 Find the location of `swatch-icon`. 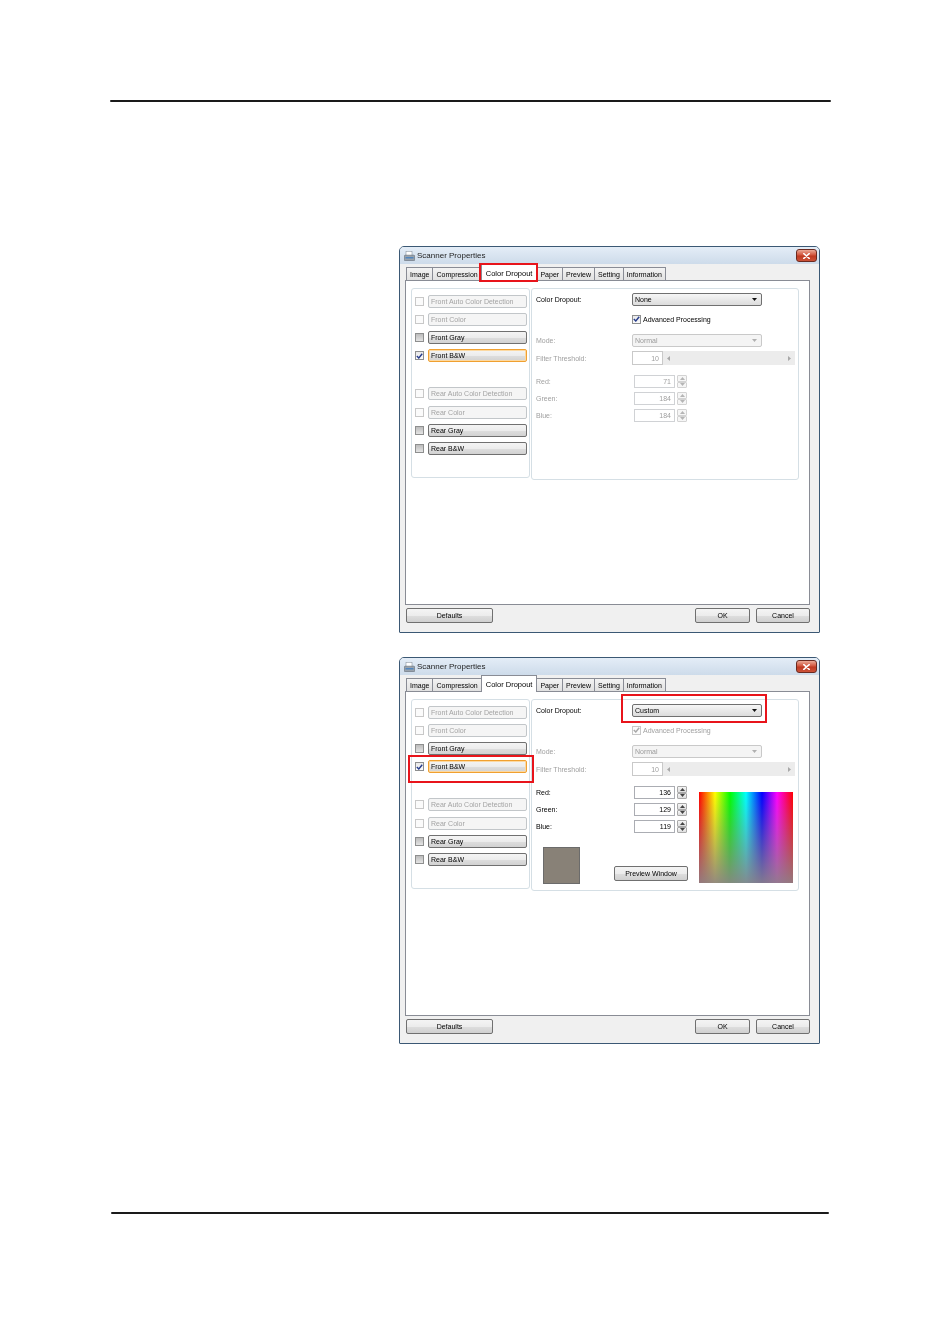

swatch-icon is located at coordinates (561, 865).